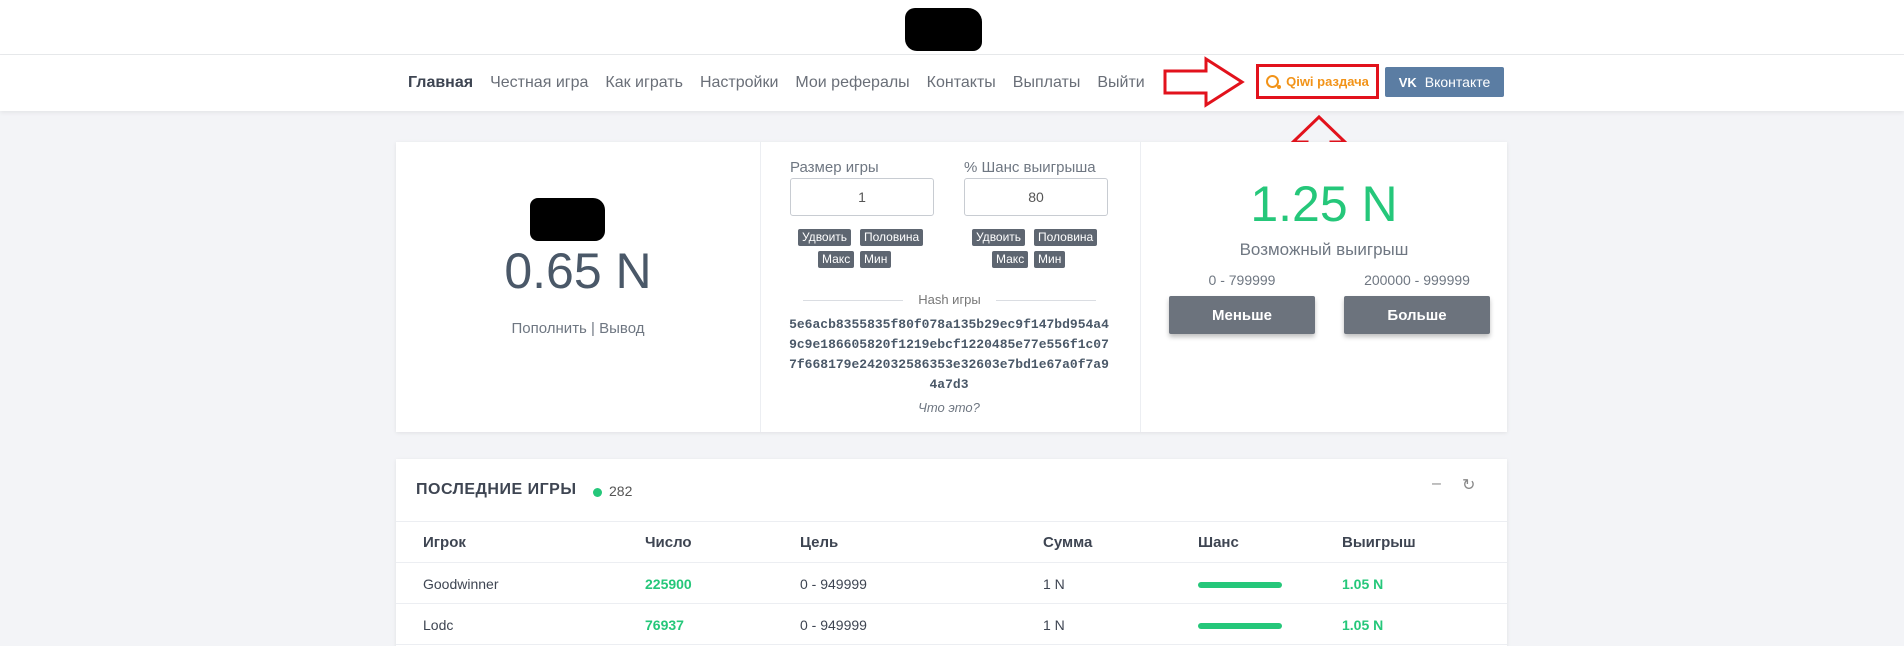 The height and width of the screenshot is (646, 1904). I want to click on bet-higher-button: Больше, so click(1417, 315).